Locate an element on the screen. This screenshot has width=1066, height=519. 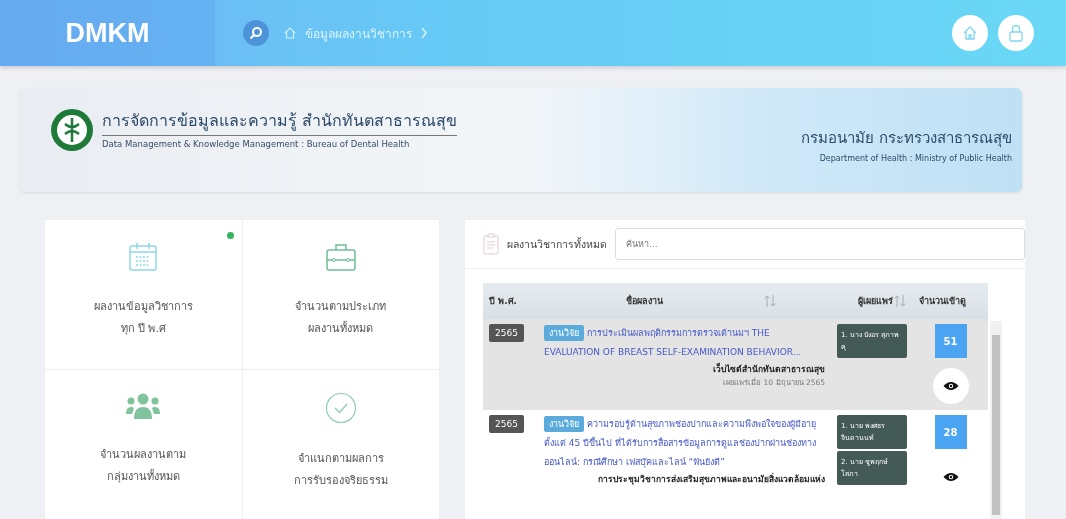
department-subtitle: Department of Health : Ministry of Public Health is located at coordinates (915, 158).